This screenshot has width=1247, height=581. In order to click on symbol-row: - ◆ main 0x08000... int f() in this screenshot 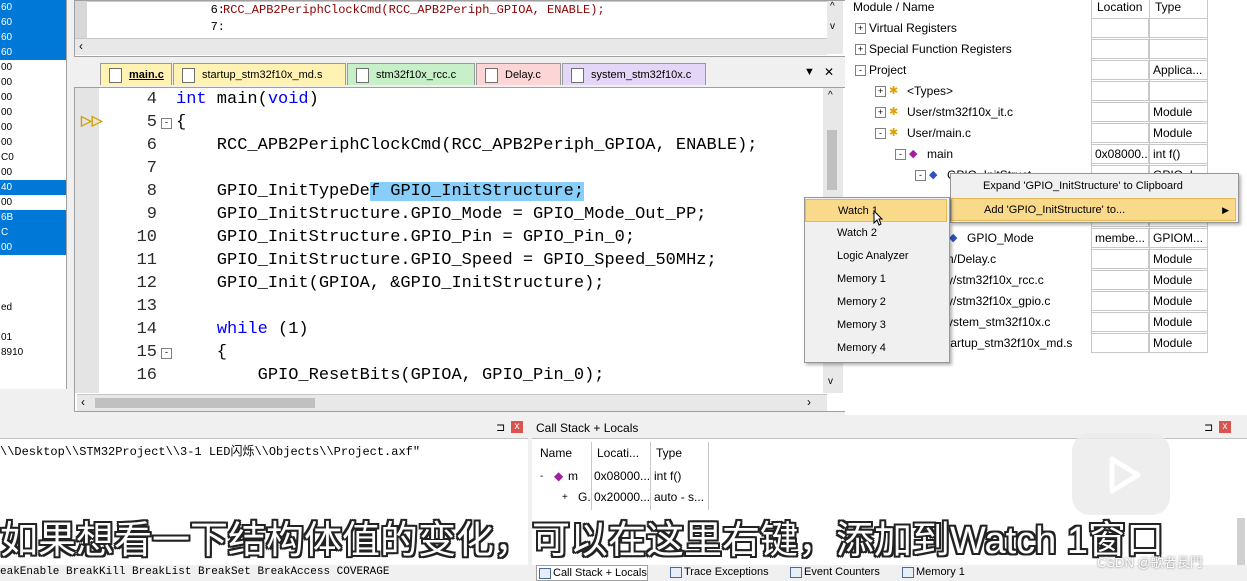, I will do `click(1027, 154)`.